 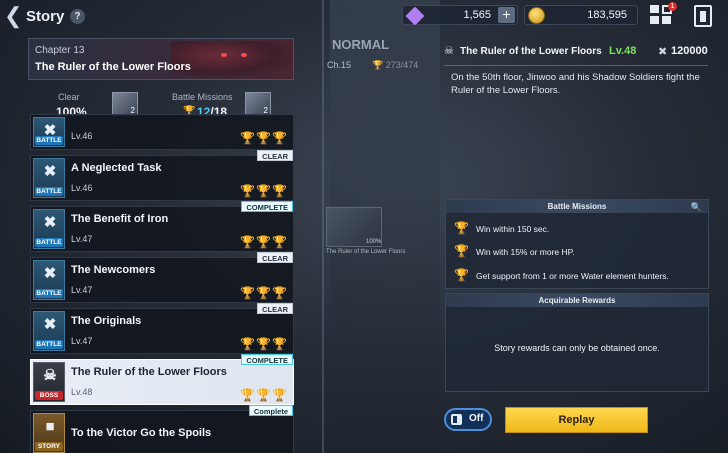 I want to click on stage-type-badge: ☠ BOSS, so click(x=49, y=382).